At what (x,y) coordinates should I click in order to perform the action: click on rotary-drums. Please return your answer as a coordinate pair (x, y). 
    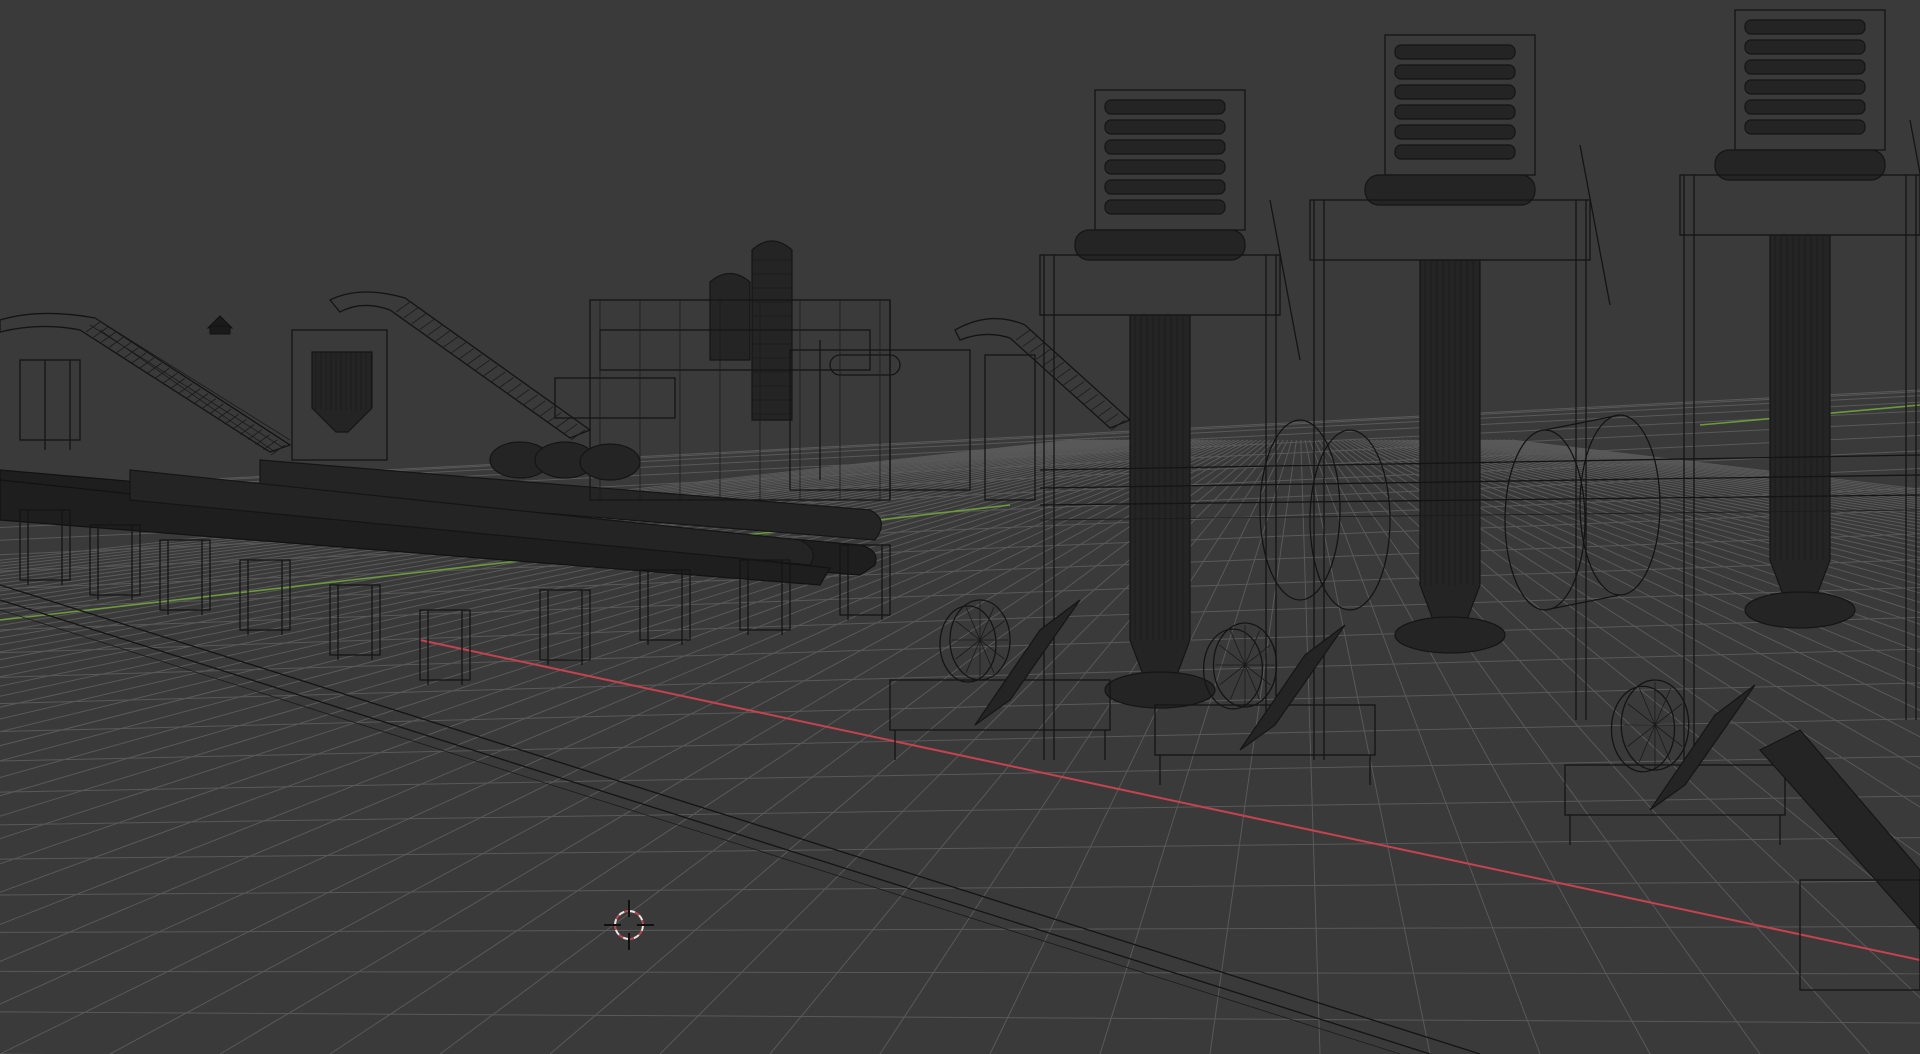
    Looking at the image, I should click on (565, 461).